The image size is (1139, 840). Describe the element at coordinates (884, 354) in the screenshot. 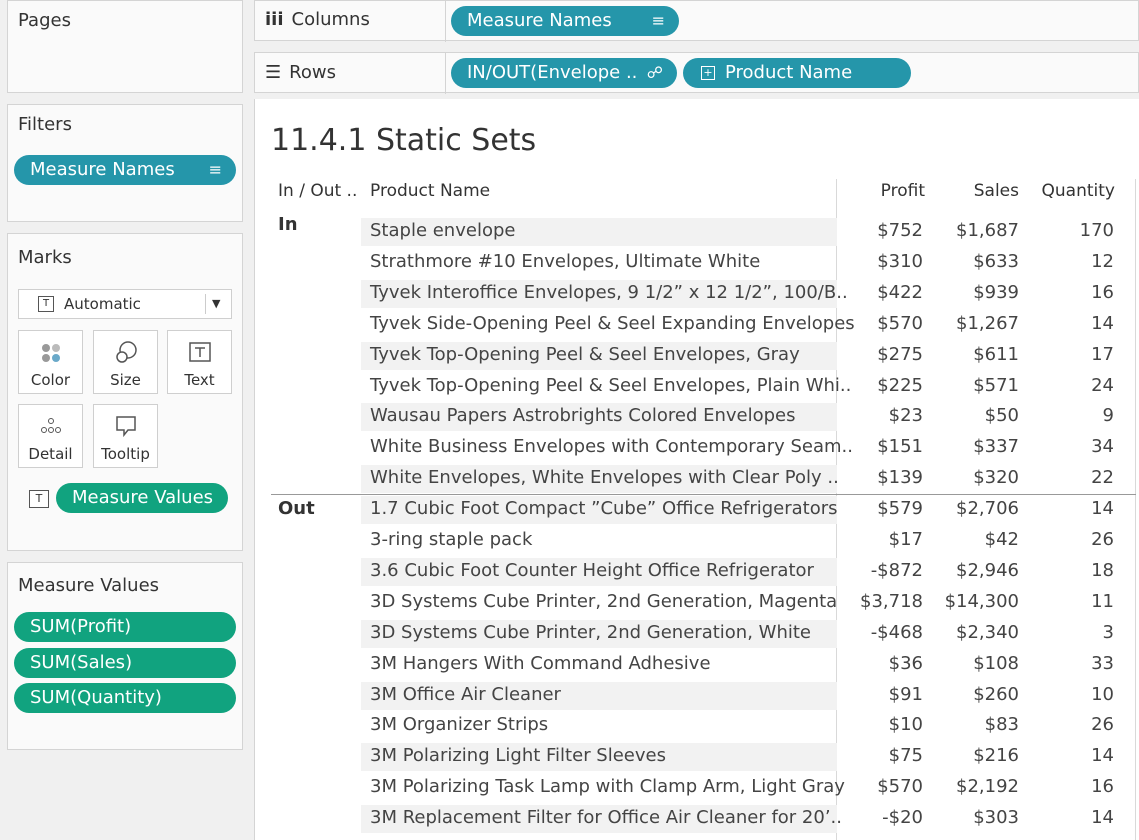

I see `profit-cell: $275` at that location.